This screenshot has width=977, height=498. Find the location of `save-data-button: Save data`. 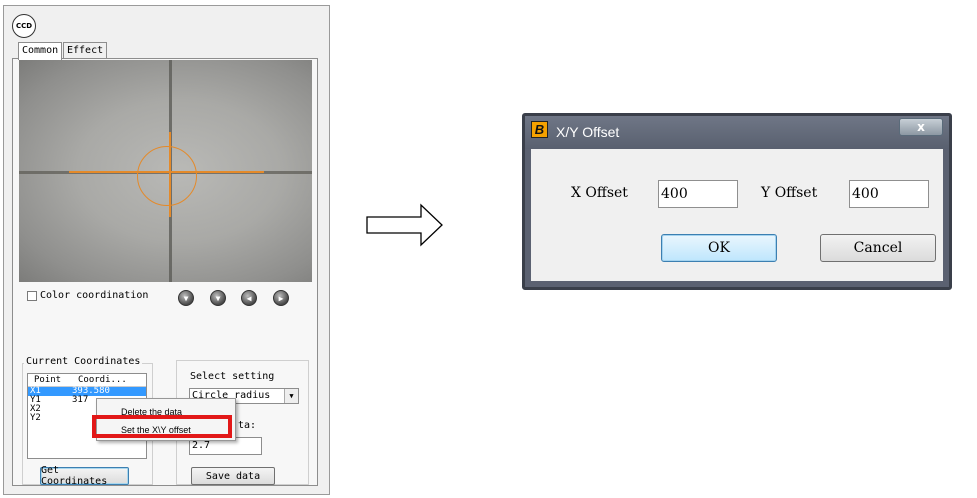

save-data-button: Save data is located at coordinates (233, 476).